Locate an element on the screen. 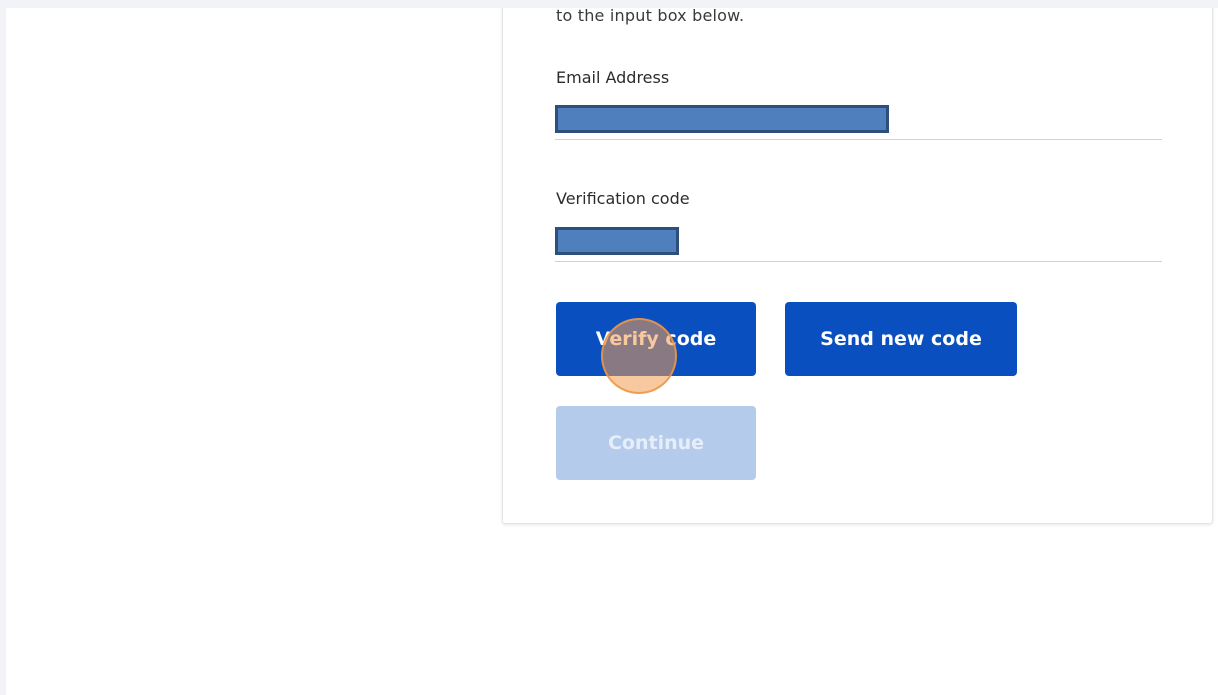  intro-text: to the input box below. is located at coordinates (650, 16).